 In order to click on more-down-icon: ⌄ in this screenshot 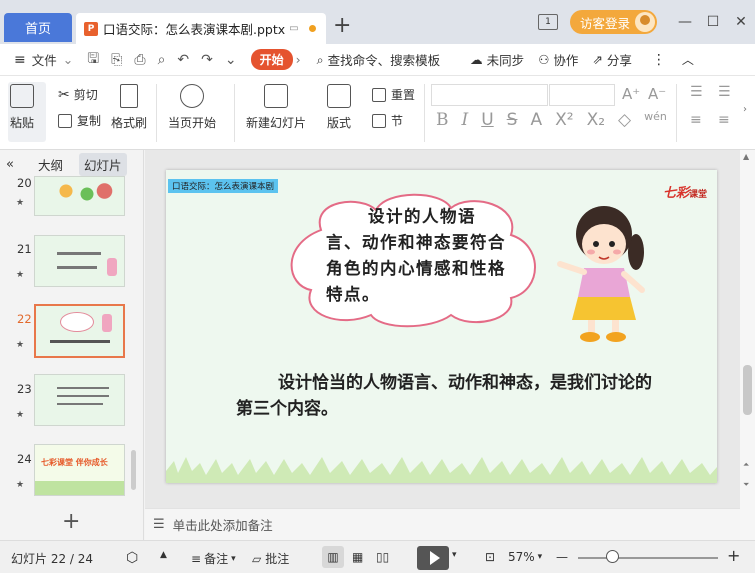, I will do `click(231, 60)`.